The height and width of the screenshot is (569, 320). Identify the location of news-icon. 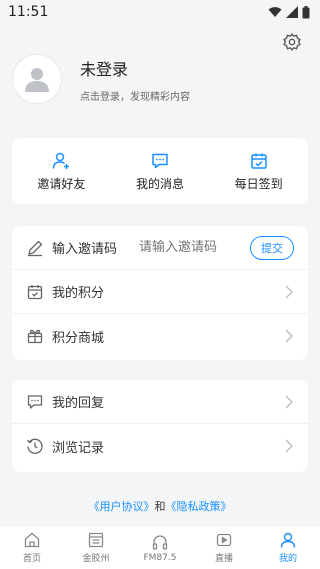
(96, 540).